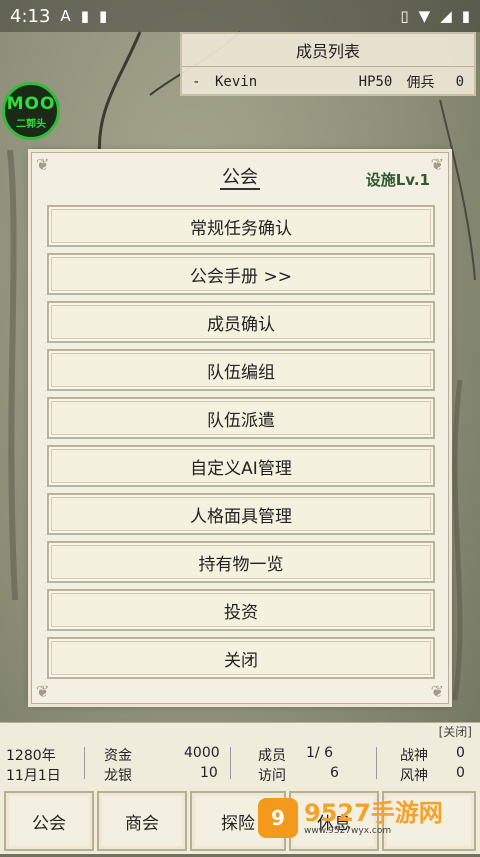 The image size is (480, 857). What do you see at coordinates (455, 731) in the screenshot?
I see `panel-close-link: [关闭]` at bounding box center [455, 731].